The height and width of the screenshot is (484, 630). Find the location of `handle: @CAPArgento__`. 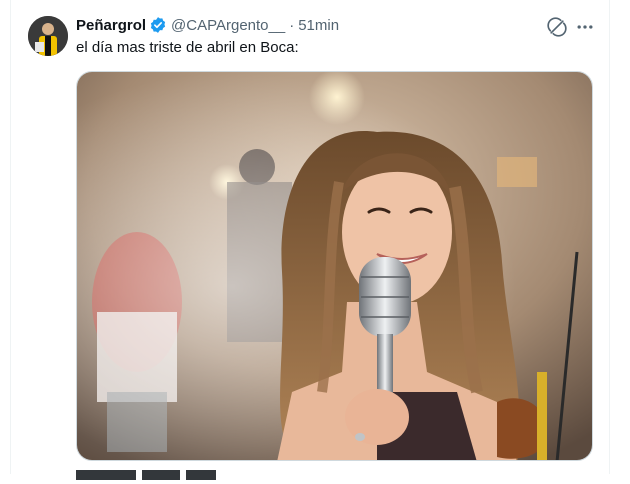

handle: @CAPArgento__ is located at coordinates (228, 25).